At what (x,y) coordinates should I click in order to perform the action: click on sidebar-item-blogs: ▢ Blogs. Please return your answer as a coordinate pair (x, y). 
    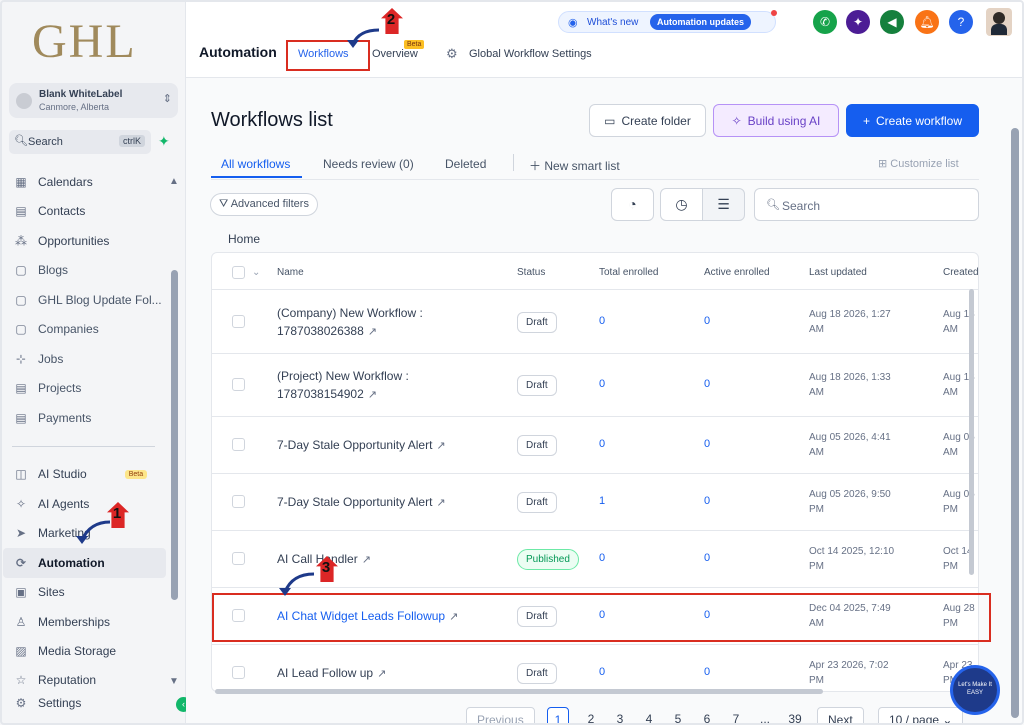
    Looking at the image, I should click on (40, 270).